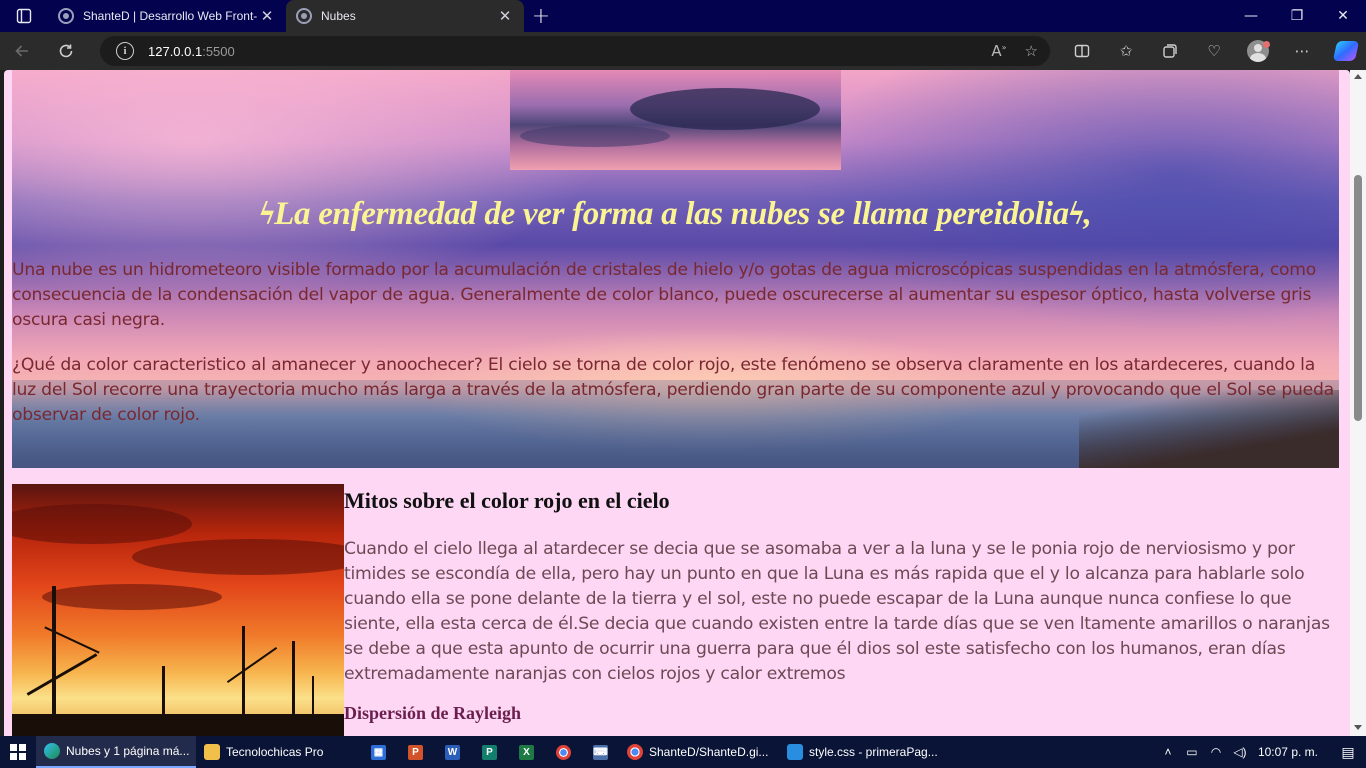  Describe the element at coordinates (1348, 752) in the screenshot. I see `notifications-icon: ▤` at that location.